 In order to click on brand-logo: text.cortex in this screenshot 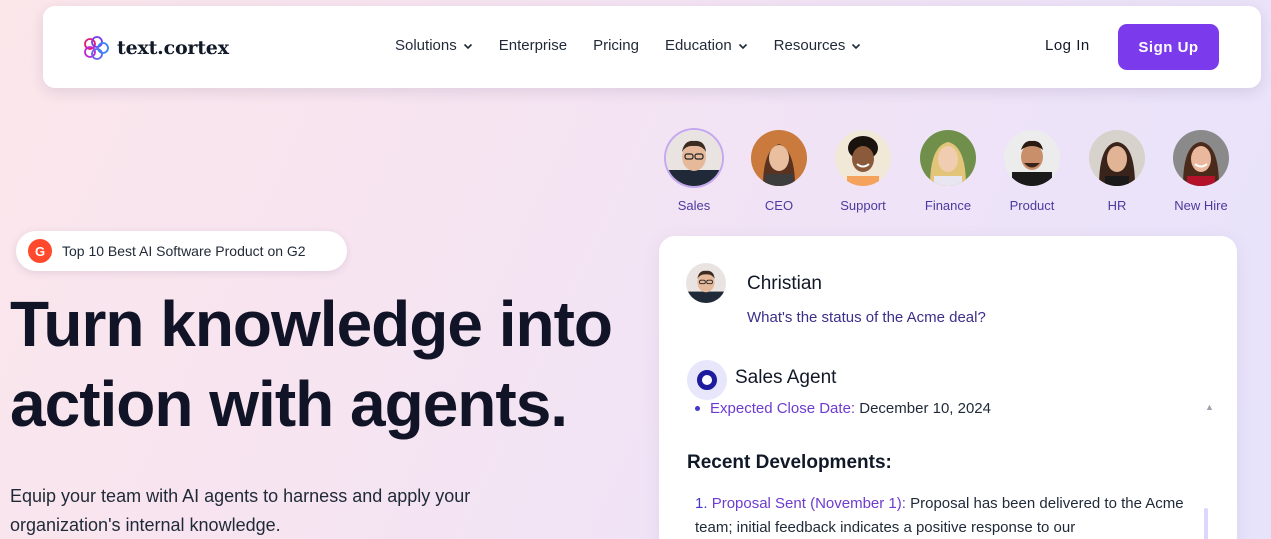, I will do `click(155, 48)`.